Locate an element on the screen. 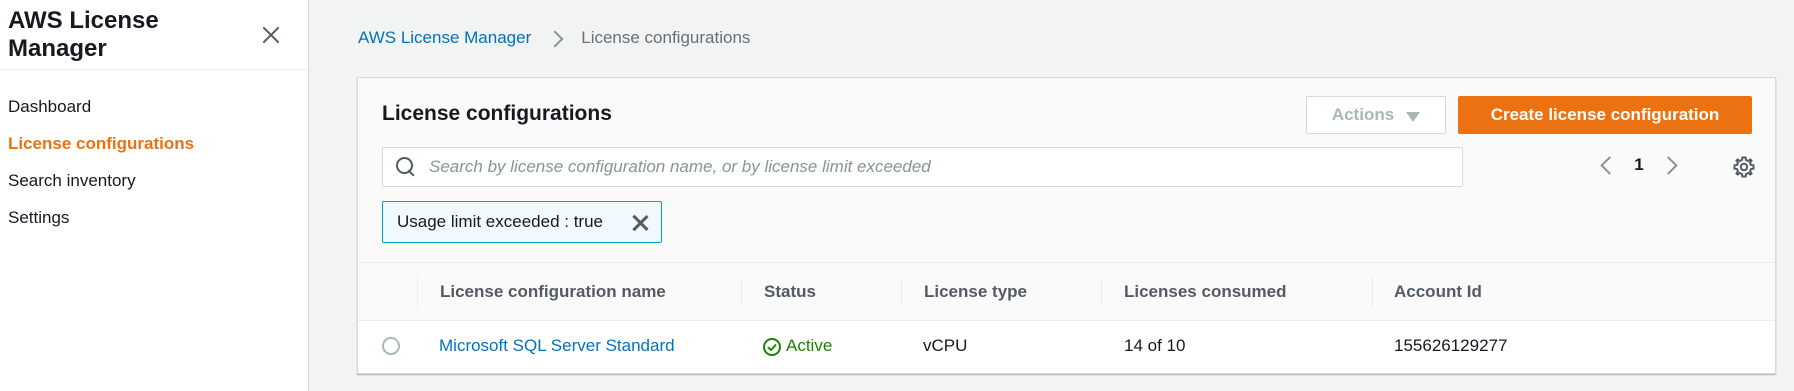  panel-title: License configurations is located at coordinates (497, 113).